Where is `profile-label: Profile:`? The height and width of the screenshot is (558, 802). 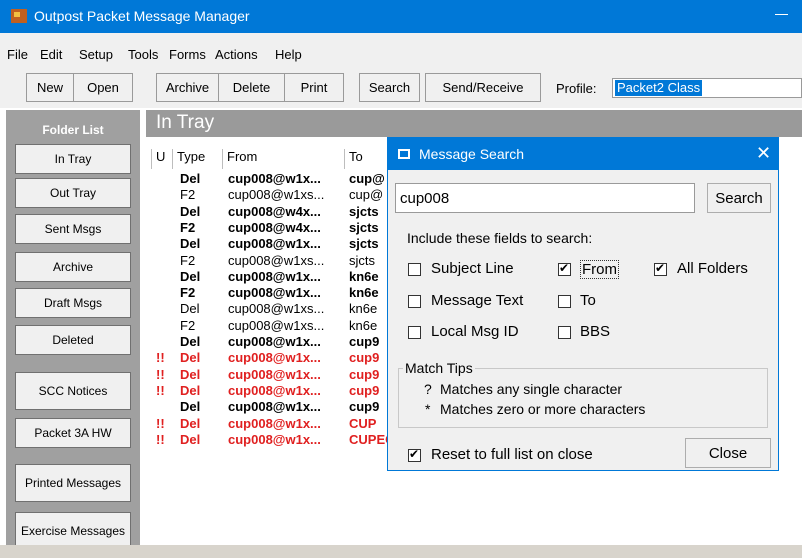
profile-label: Profile: is located at coordinates (576, 88).